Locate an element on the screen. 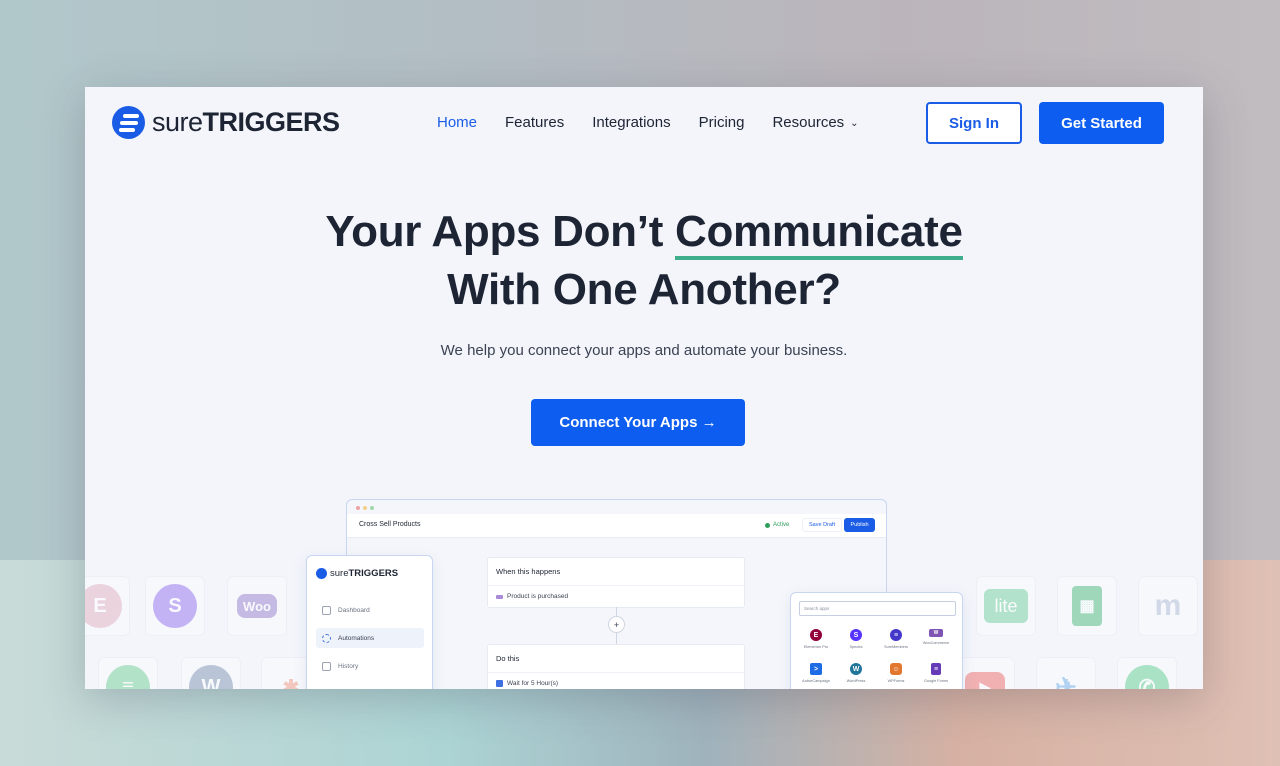 The image size is (1280, 766). sidebar-logo: sureTRIGGERS is located at coordinates (357, 573).